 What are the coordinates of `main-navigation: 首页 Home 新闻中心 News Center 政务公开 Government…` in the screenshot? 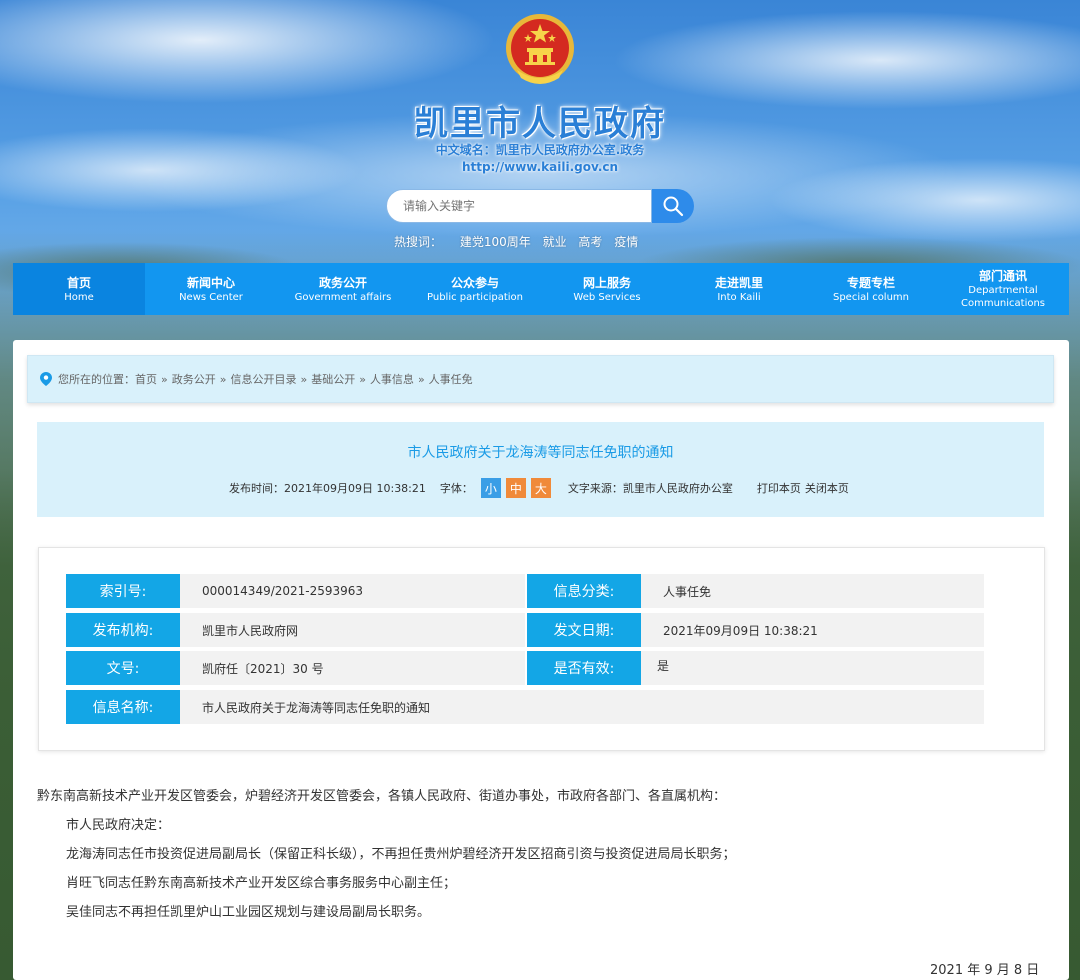 It's located at (541, 289).